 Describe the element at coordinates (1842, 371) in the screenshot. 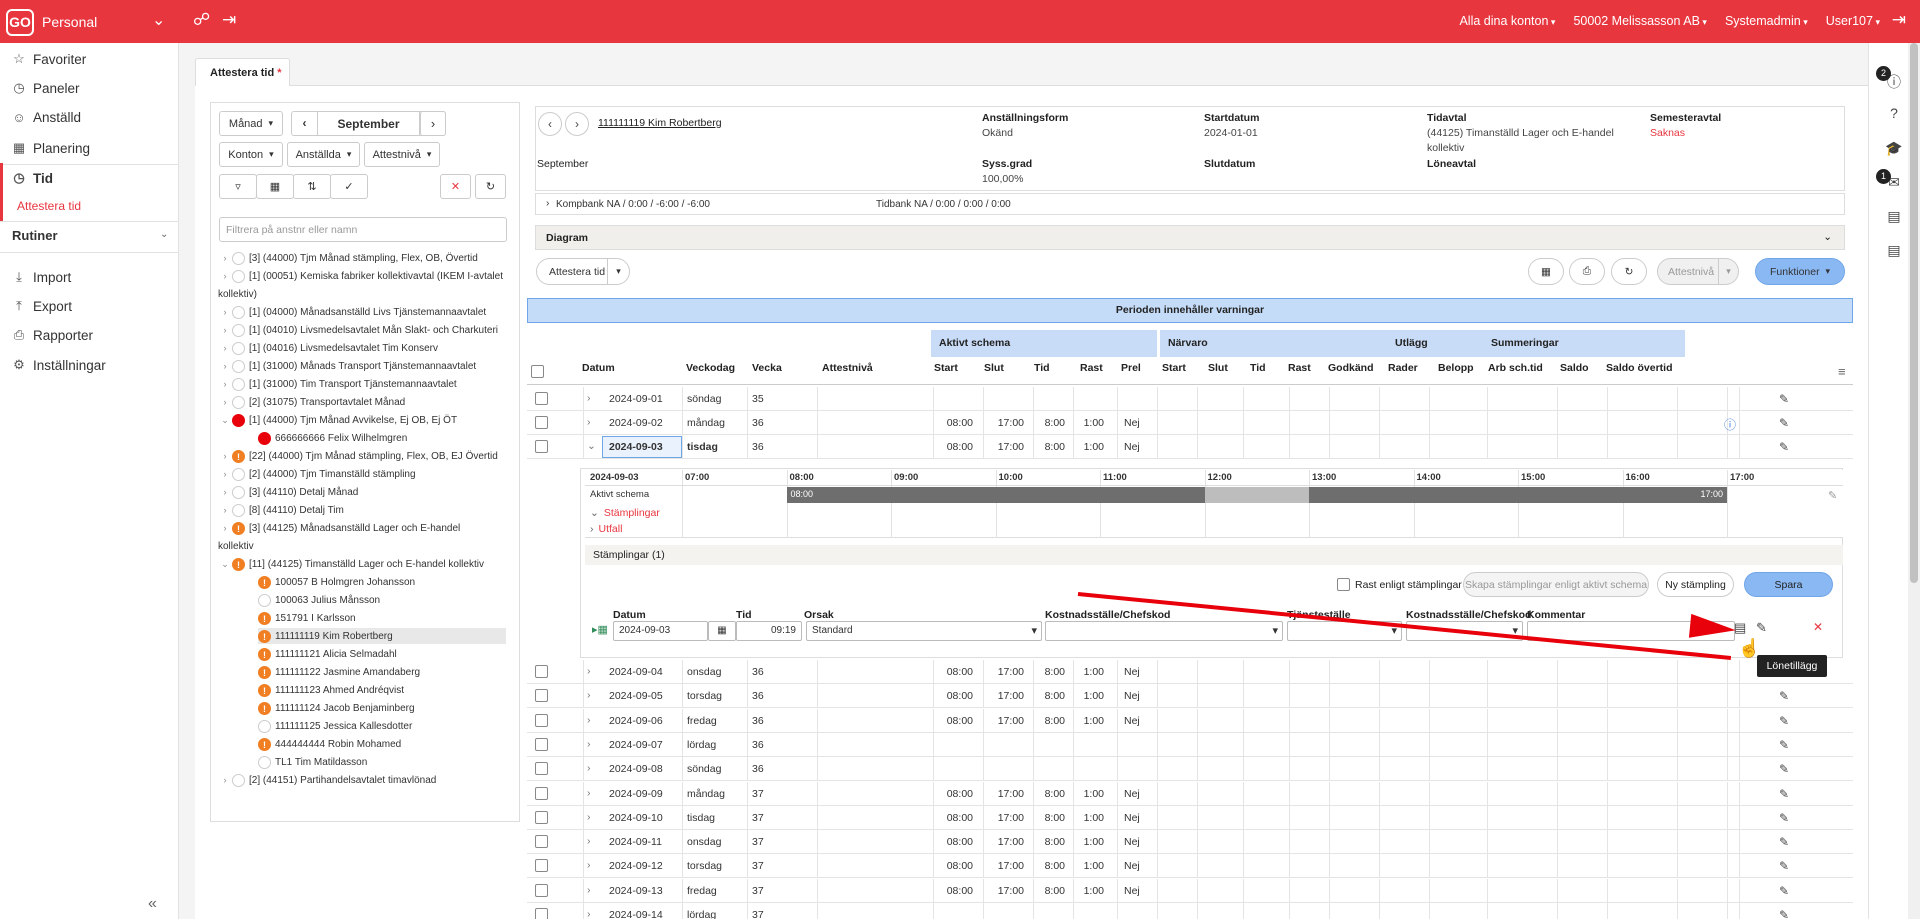

I see `column-menu-icon: ≡` at that location.